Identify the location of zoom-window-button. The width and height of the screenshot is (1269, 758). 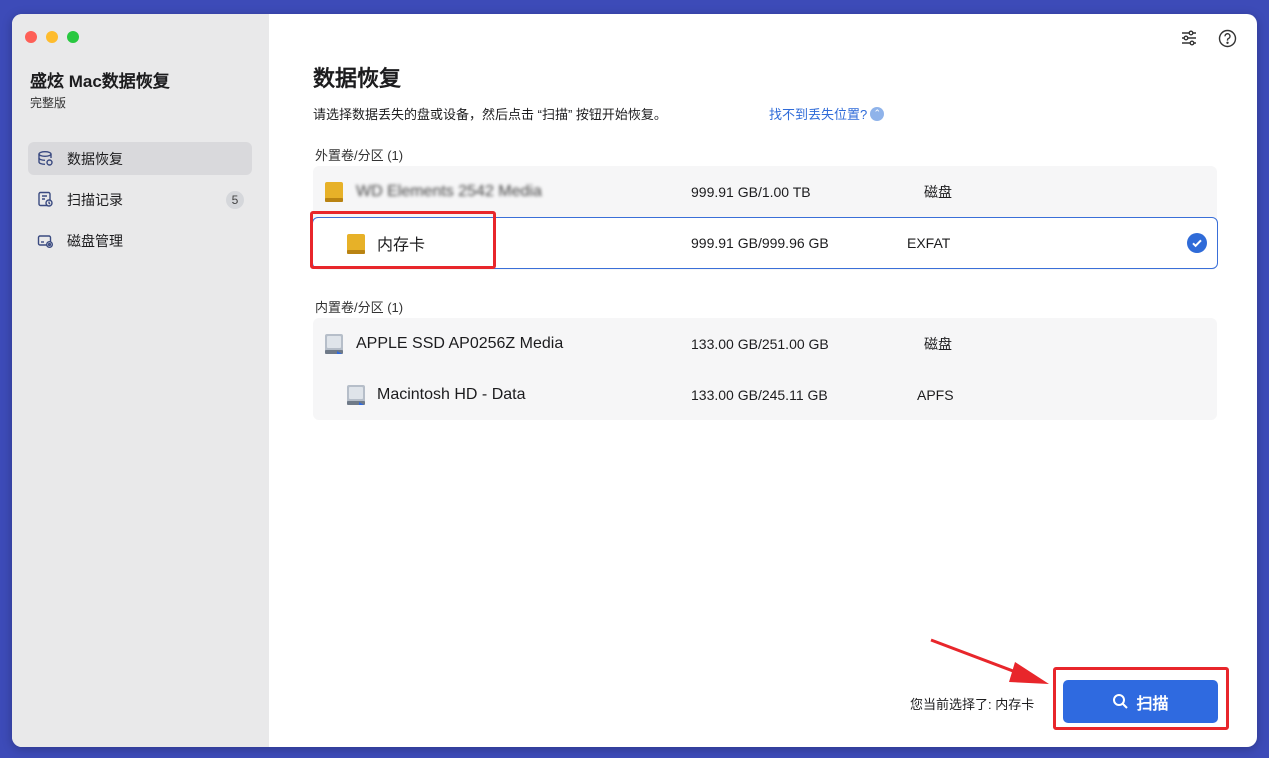
(73, 37).